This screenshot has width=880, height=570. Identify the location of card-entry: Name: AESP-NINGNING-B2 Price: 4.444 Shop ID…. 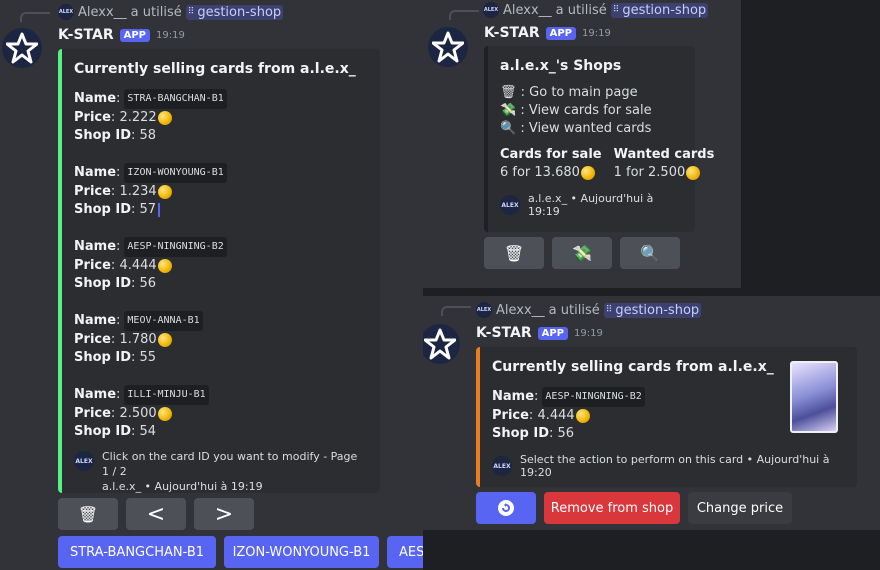
(220, 265).